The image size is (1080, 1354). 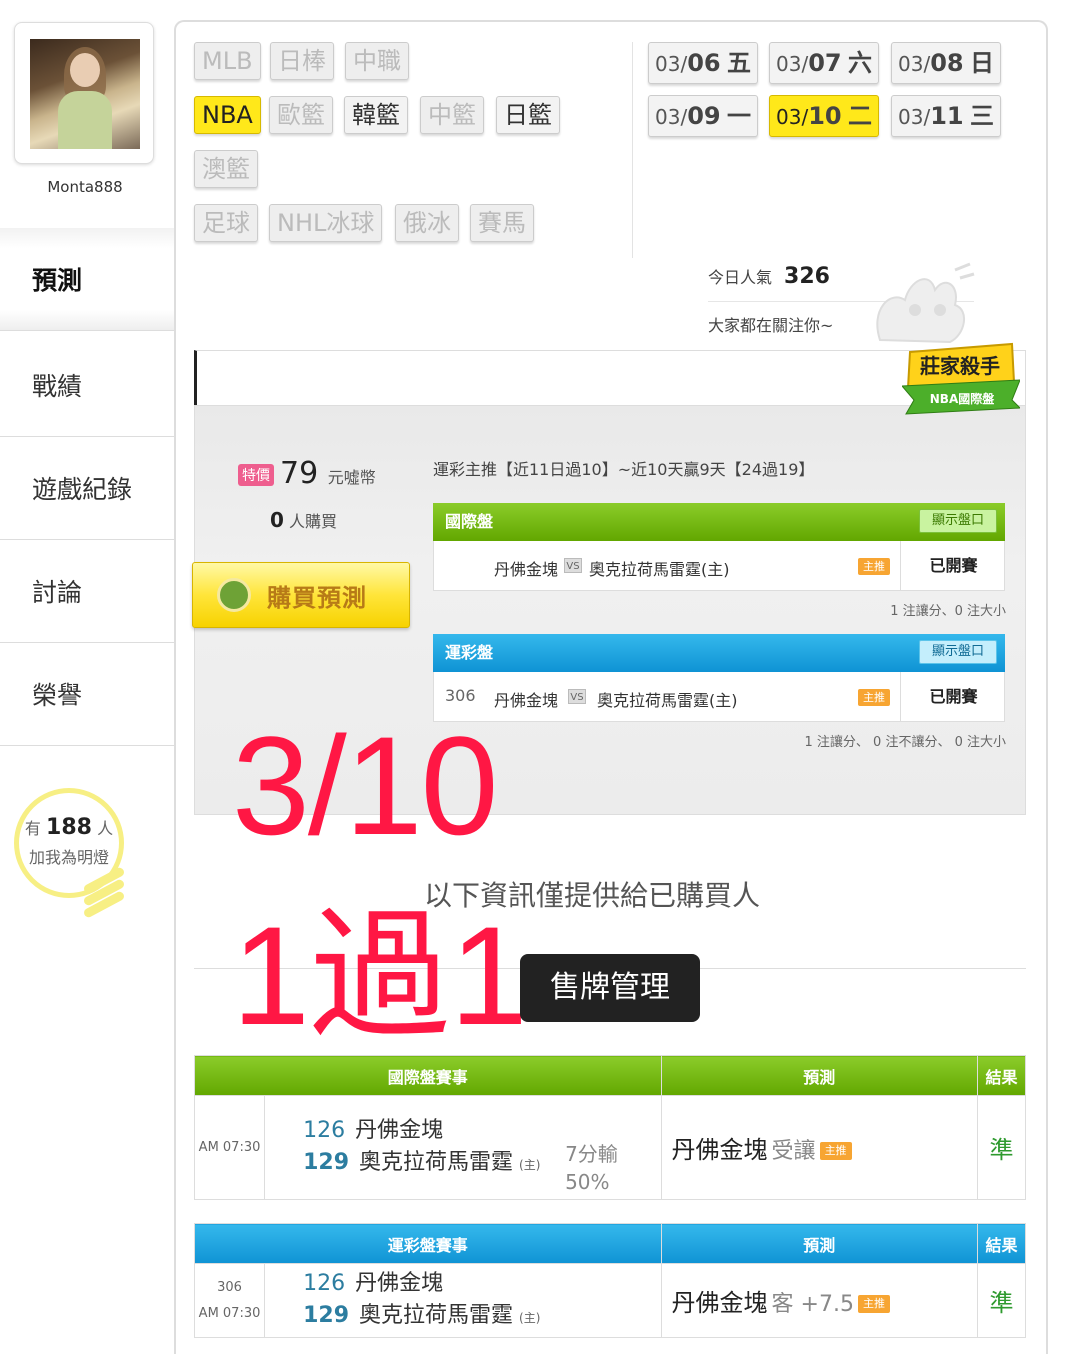 What do you see at coordinates (610, 1075) in the screenshot?
I see `table-header: 國際盤賽事 預測 結果` at bounding box center [610, 1075].